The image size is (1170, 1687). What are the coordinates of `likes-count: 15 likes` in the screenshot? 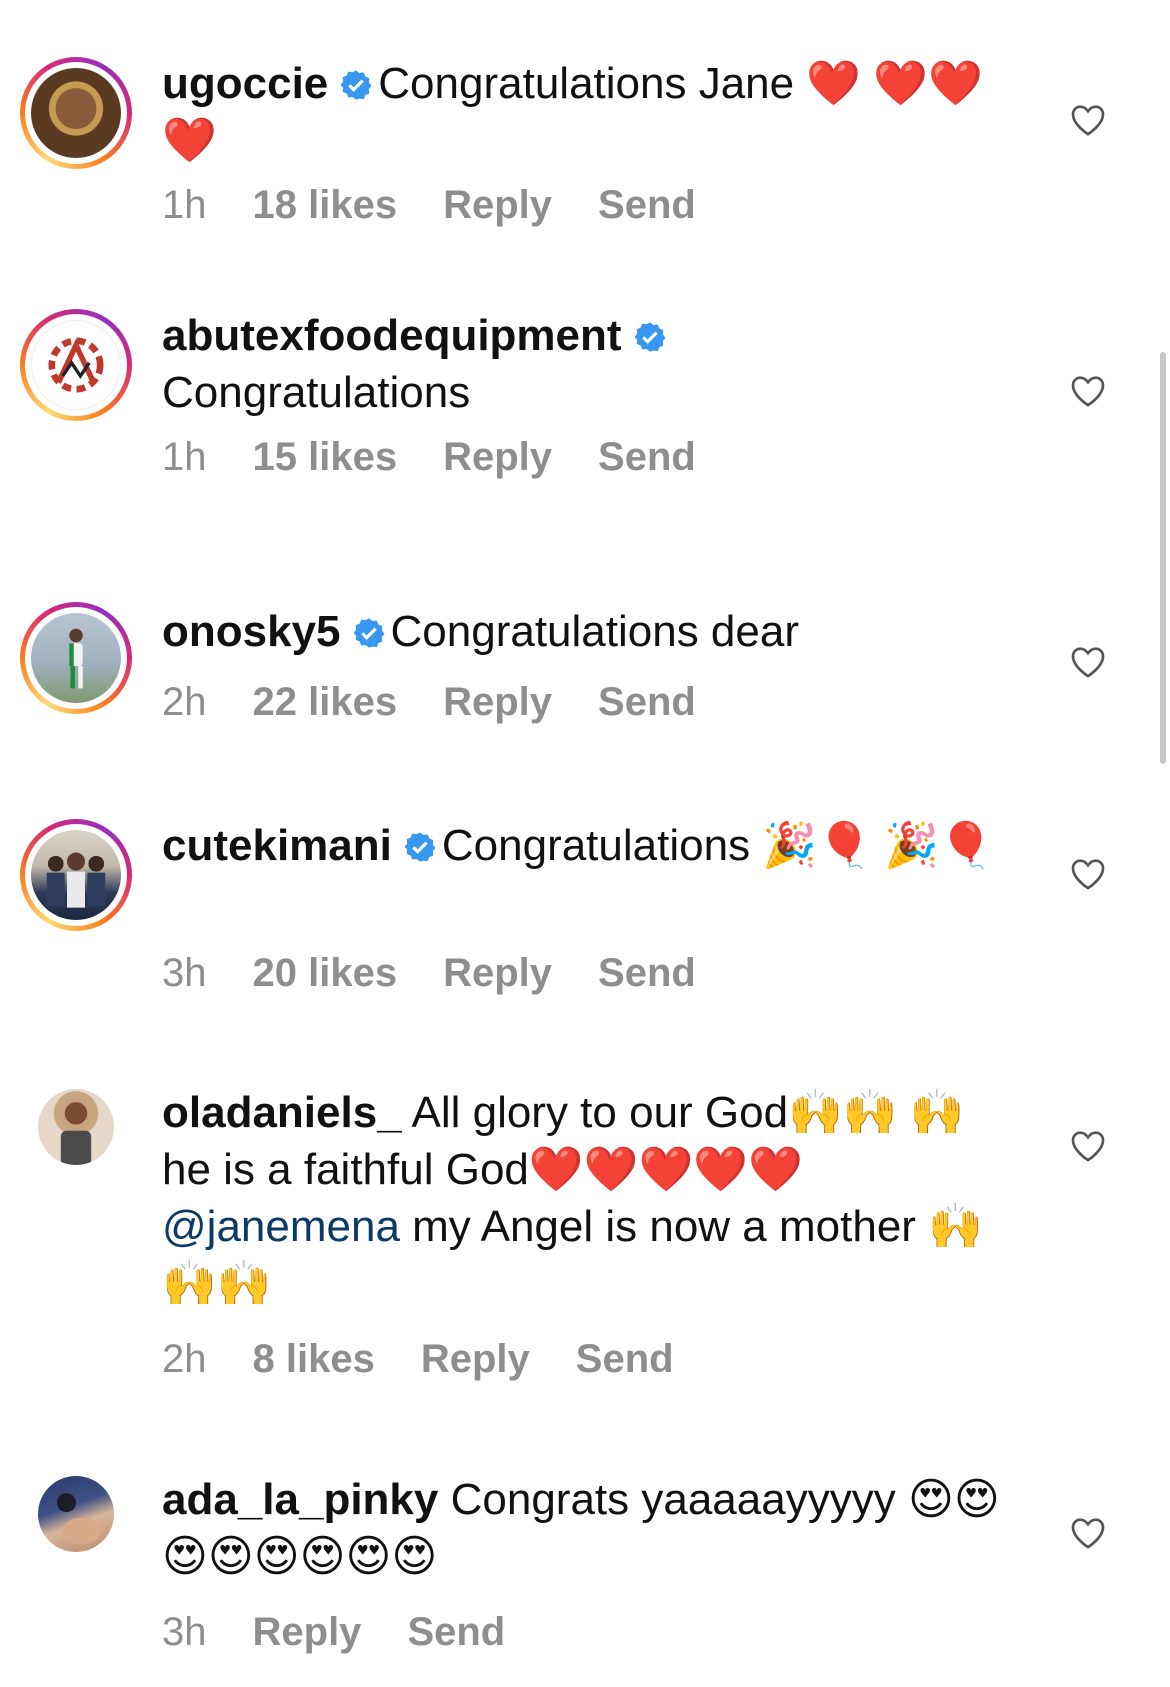 It's located at (325, 457).